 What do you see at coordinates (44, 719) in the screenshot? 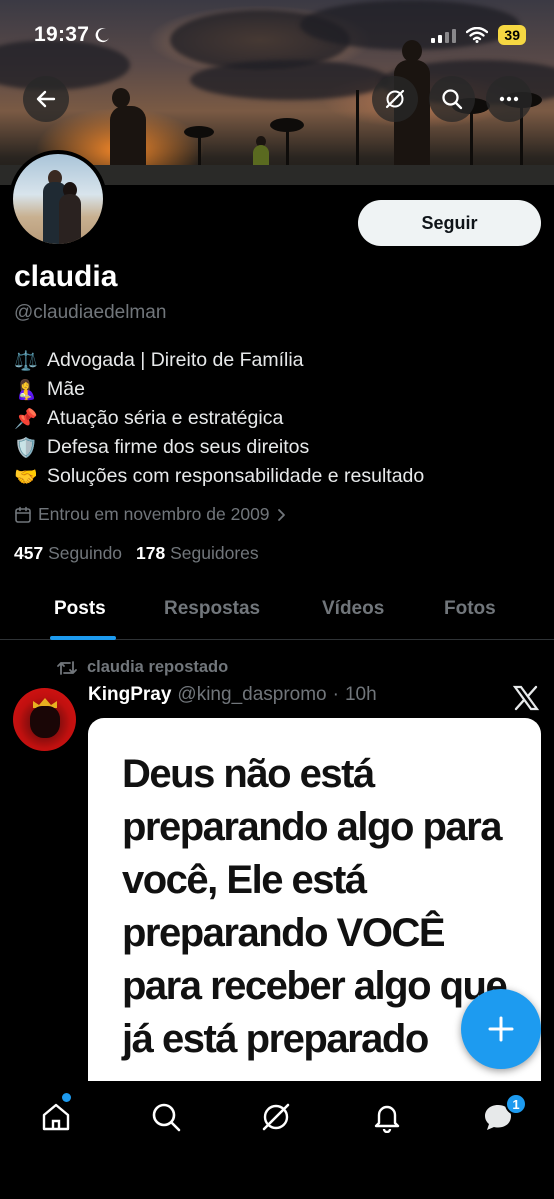
I see `post-author-avatar` at bounding box center [44, 719].